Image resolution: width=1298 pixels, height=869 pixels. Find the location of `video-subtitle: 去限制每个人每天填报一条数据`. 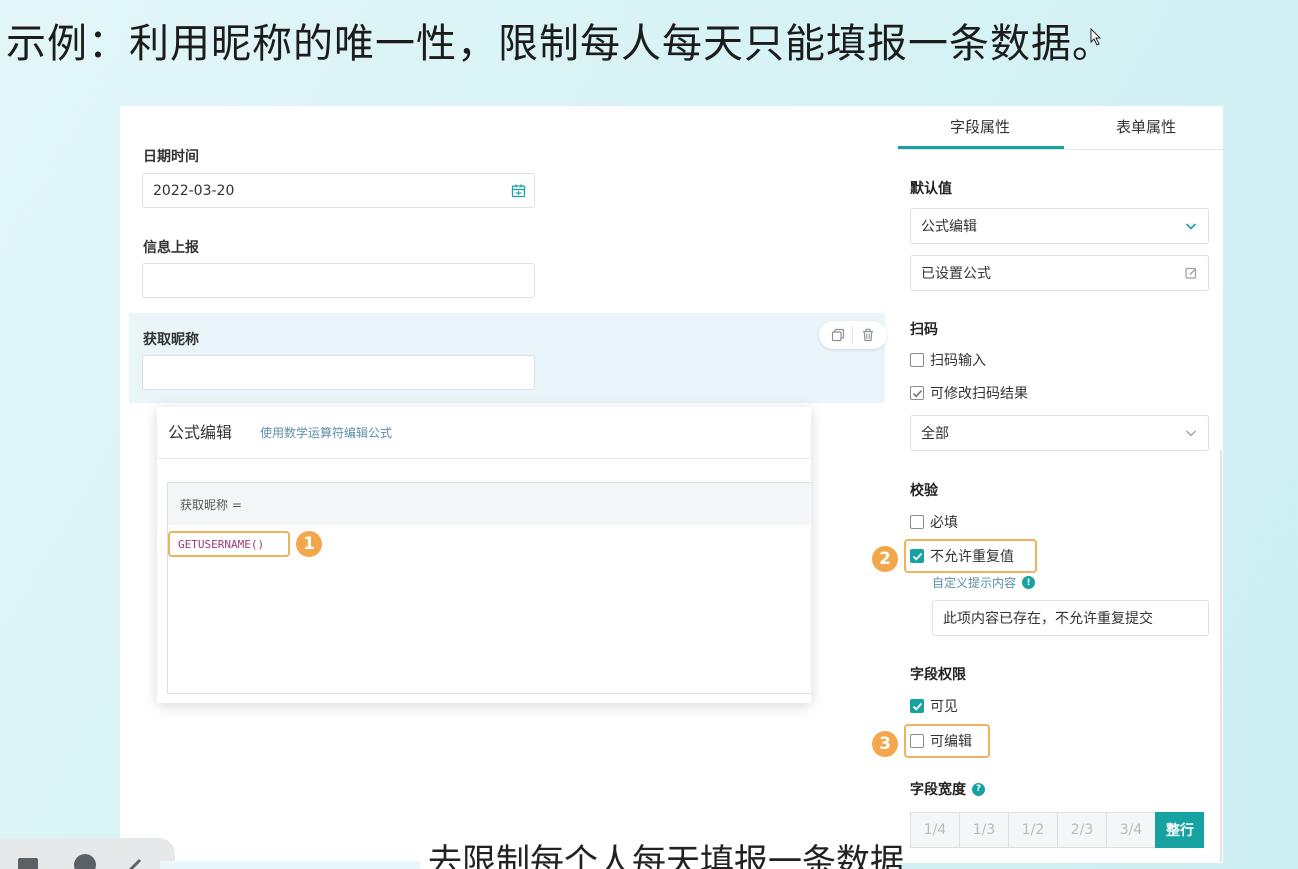

video-subtitle: 去限制每个人每天填报一条数据 is located at coordinates (666, 855).